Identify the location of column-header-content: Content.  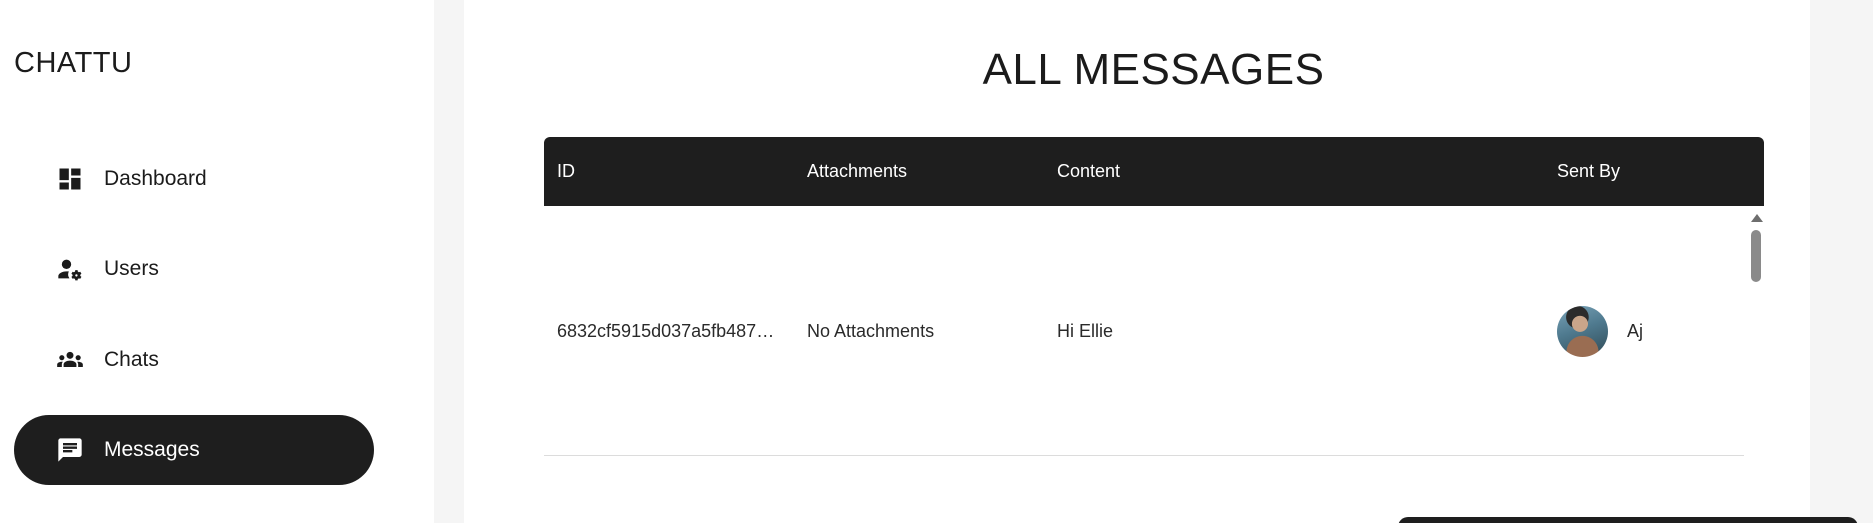
(1088, 171).